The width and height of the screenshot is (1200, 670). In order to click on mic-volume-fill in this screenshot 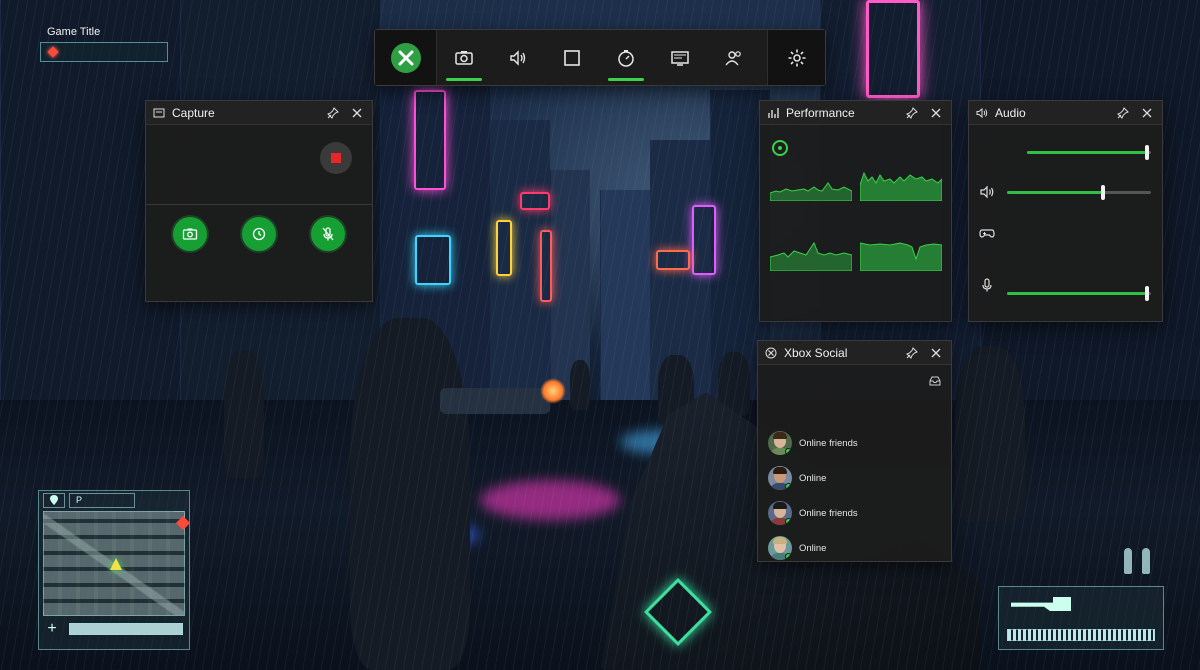, I will do `click(1077, 293)`.